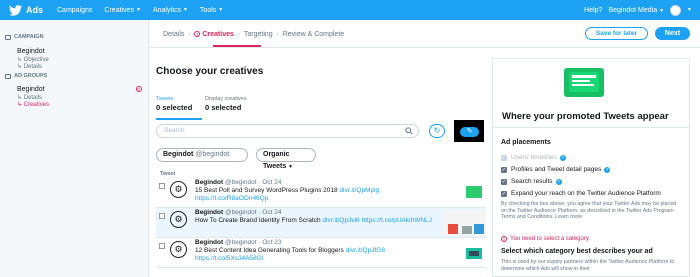 The width and height of the screenshot is (700, 277). What do you see at coordinates (211, 10) in the screenshot?
I see `menu-tools: Tools ▼` at bounding box center [211, 10].